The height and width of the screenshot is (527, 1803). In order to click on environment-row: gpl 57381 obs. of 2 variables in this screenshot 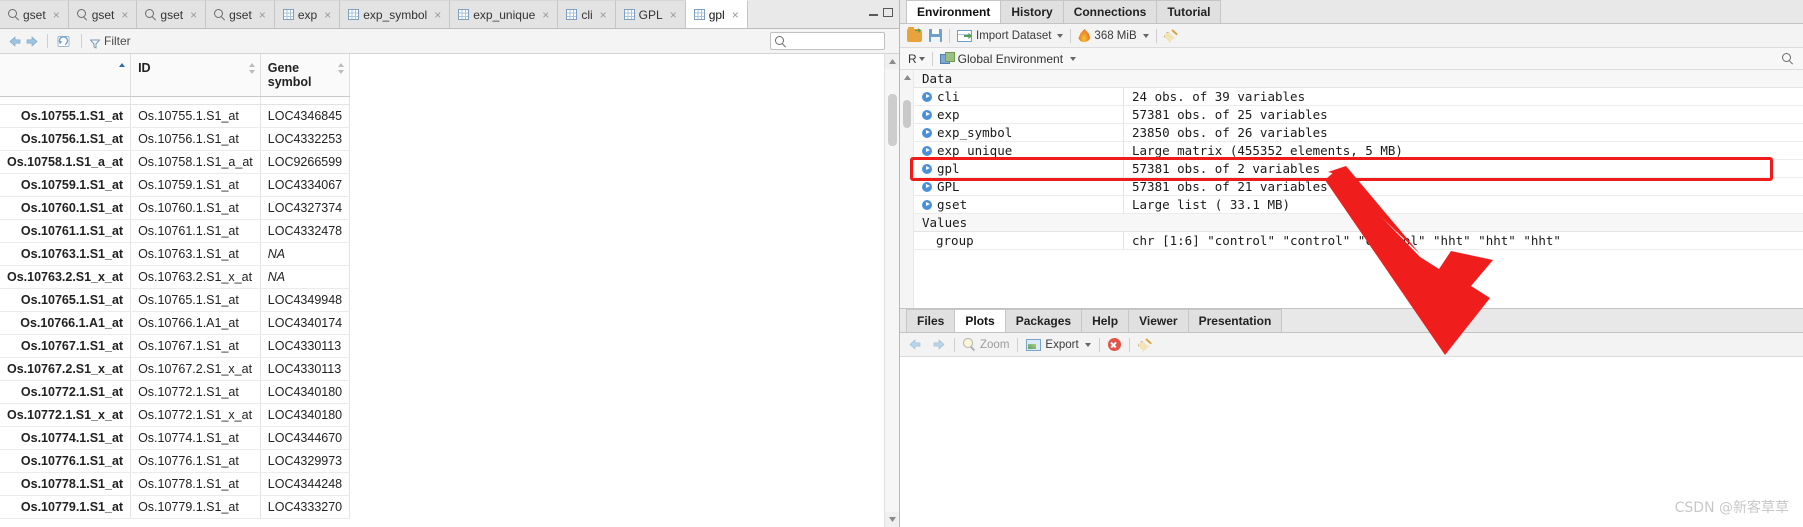, I will do `click(1358, 168)`.